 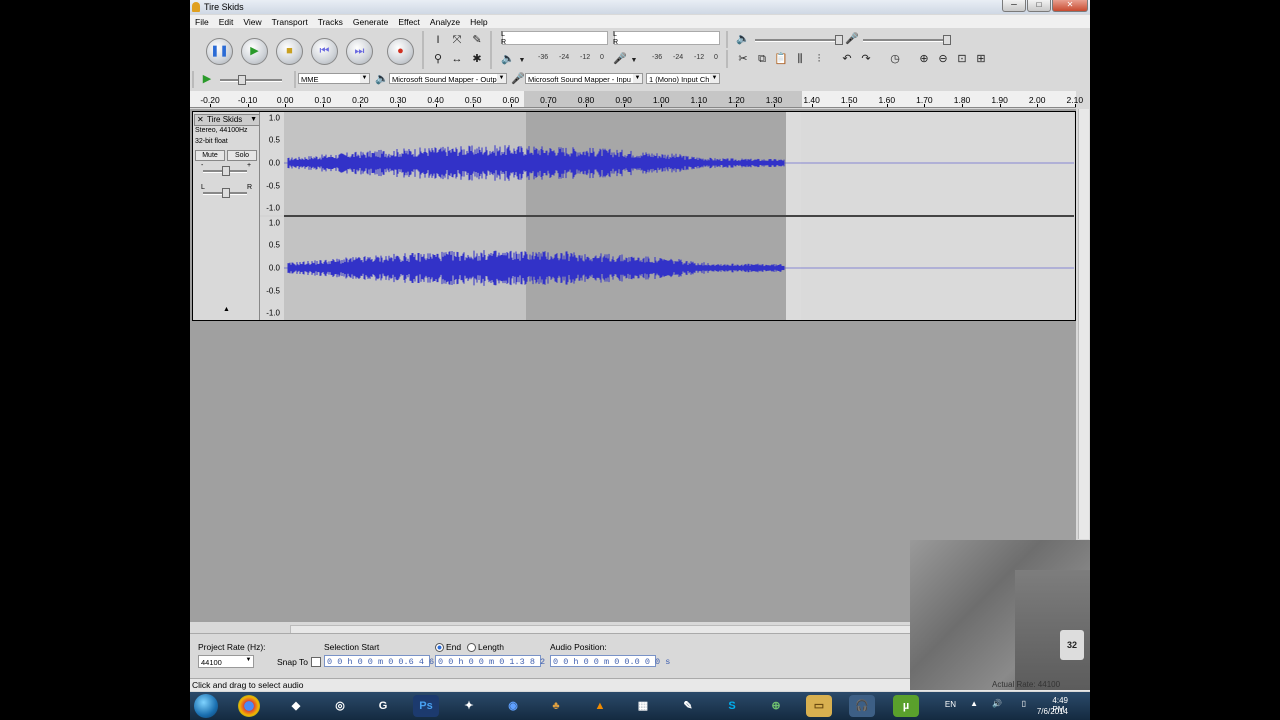 I want to click on game-icon: ♣, so click(x=556, y=706).